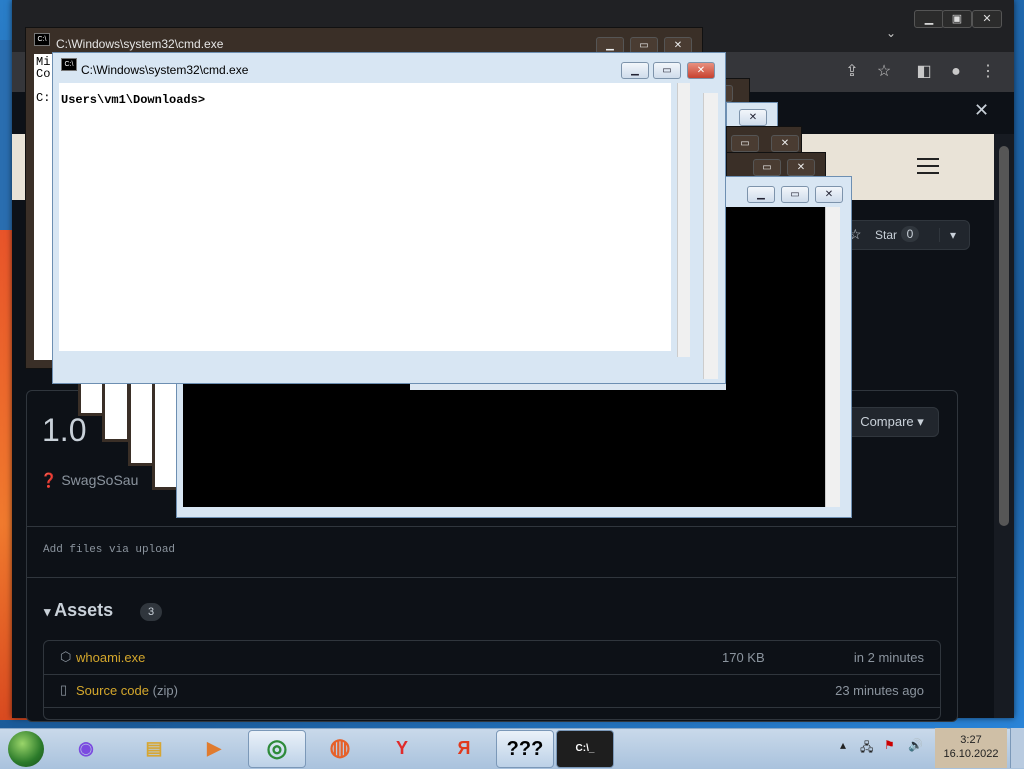  Describe the element at coordinates (889, 745) in the screenshot. I see `flag-icon: ⚑` at that location.